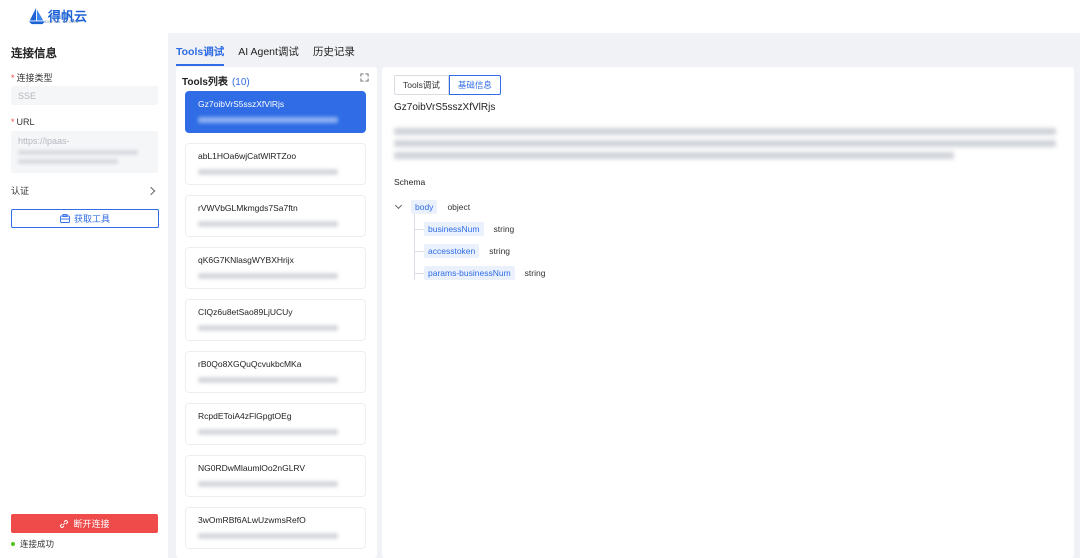 The image size is (1080, 558). Describe the element at coordinates (20, 191) in the screenshot. I see `auth-label: 认证` at that location.